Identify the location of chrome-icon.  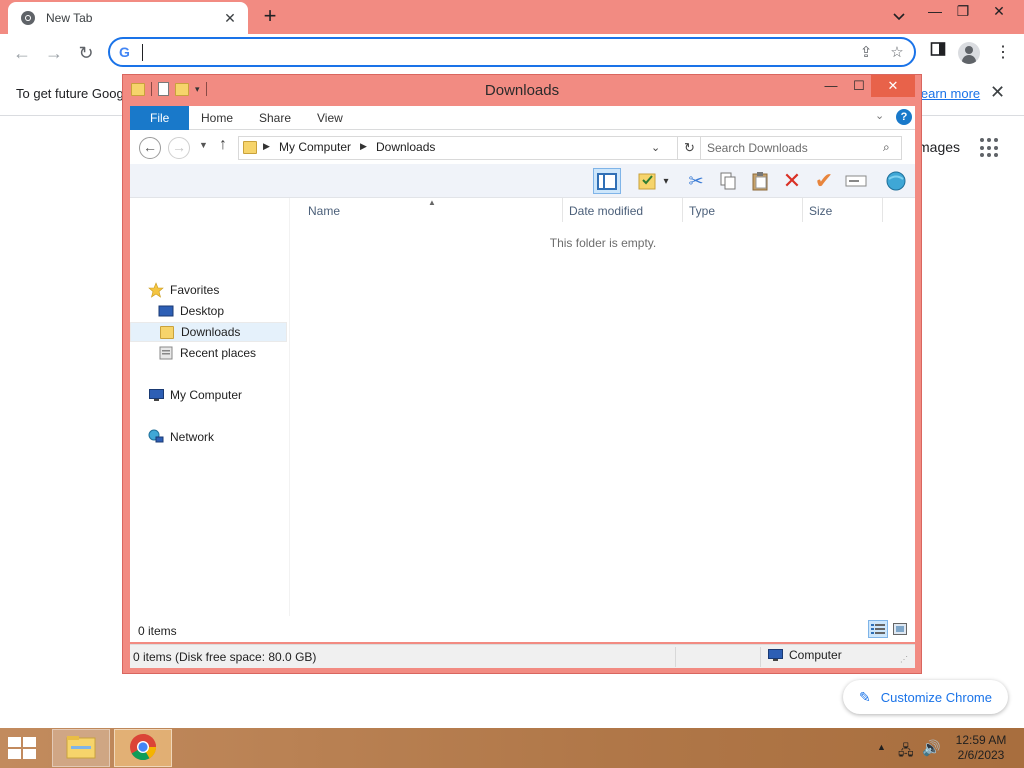
(143, 748).